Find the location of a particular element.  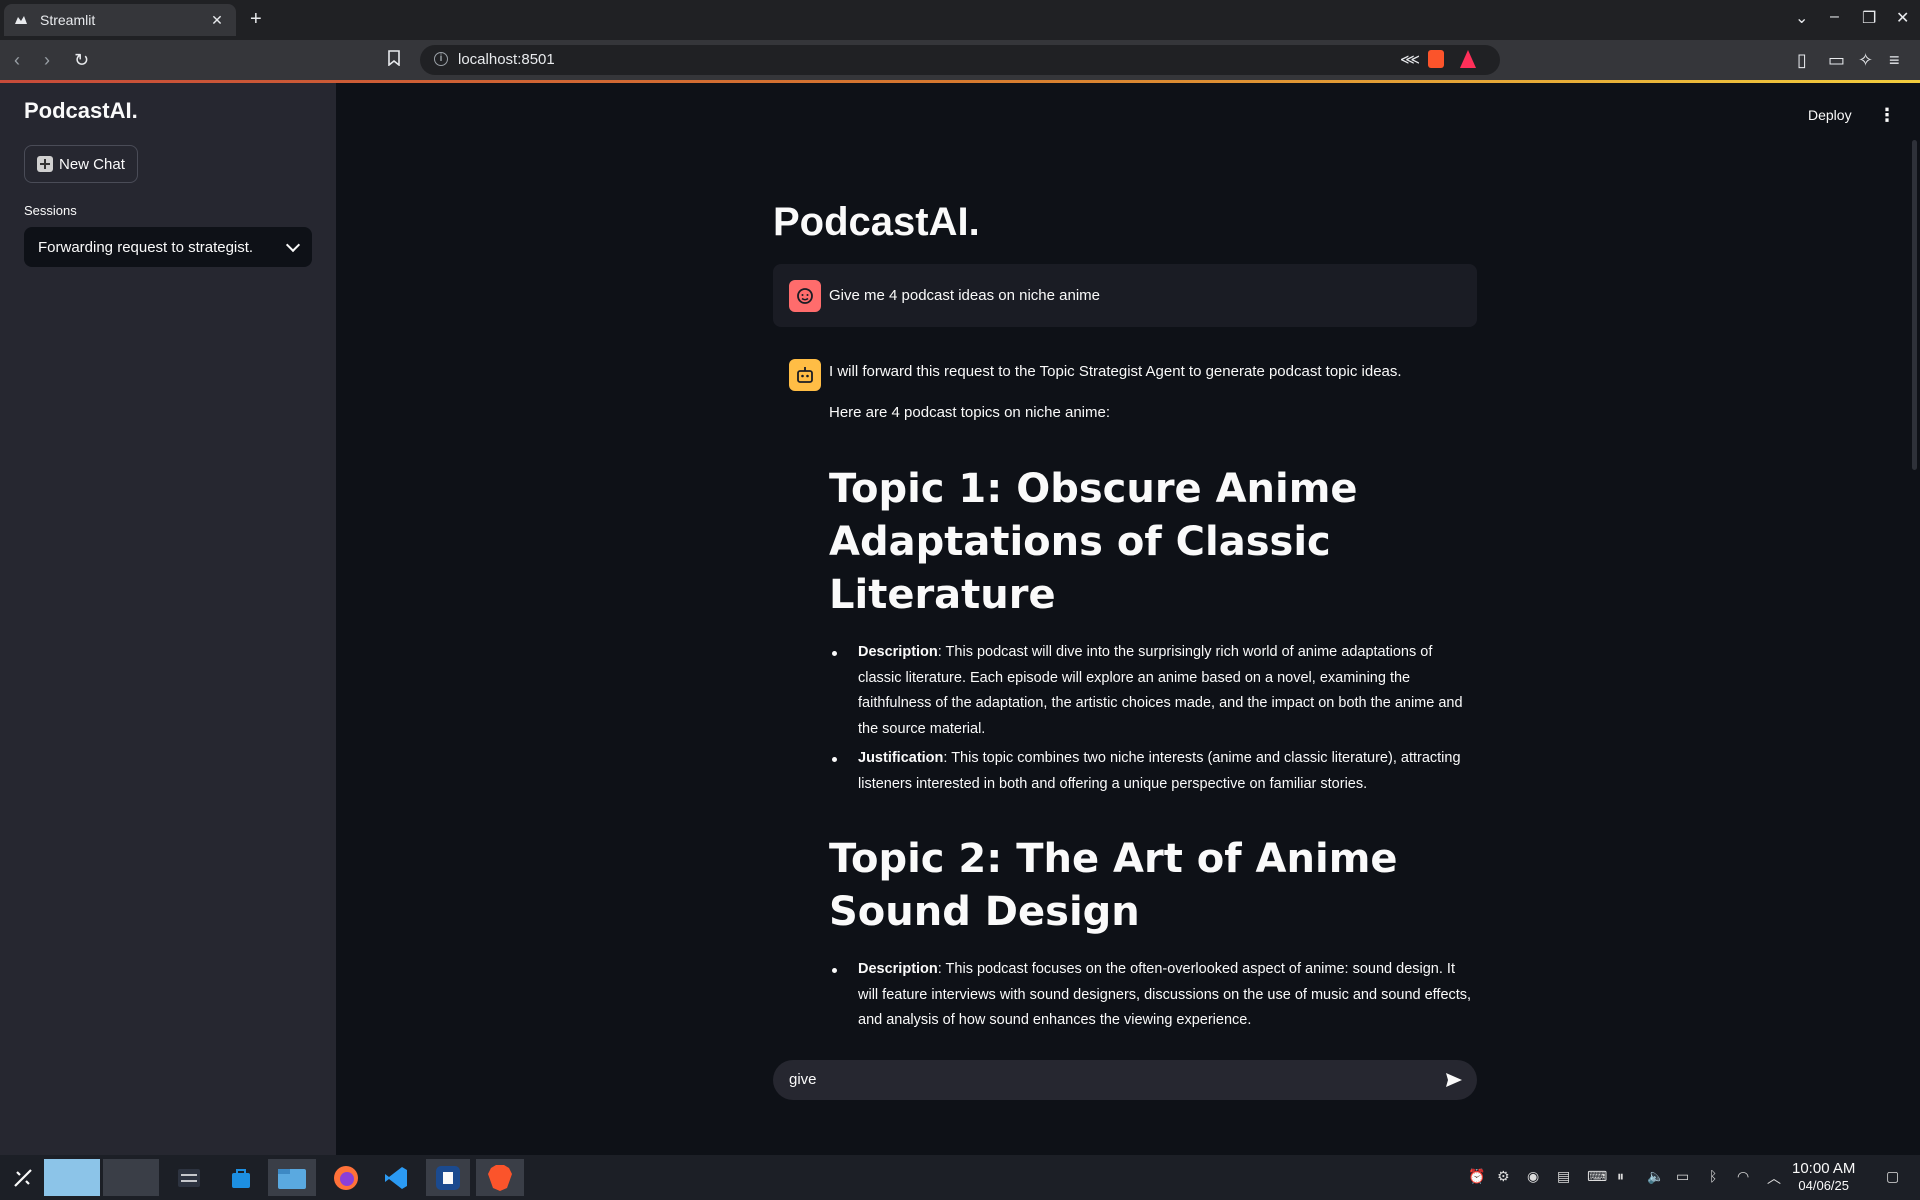

session-selected-value: Forwarding request to strategist. is located at coordinates (146, 247).